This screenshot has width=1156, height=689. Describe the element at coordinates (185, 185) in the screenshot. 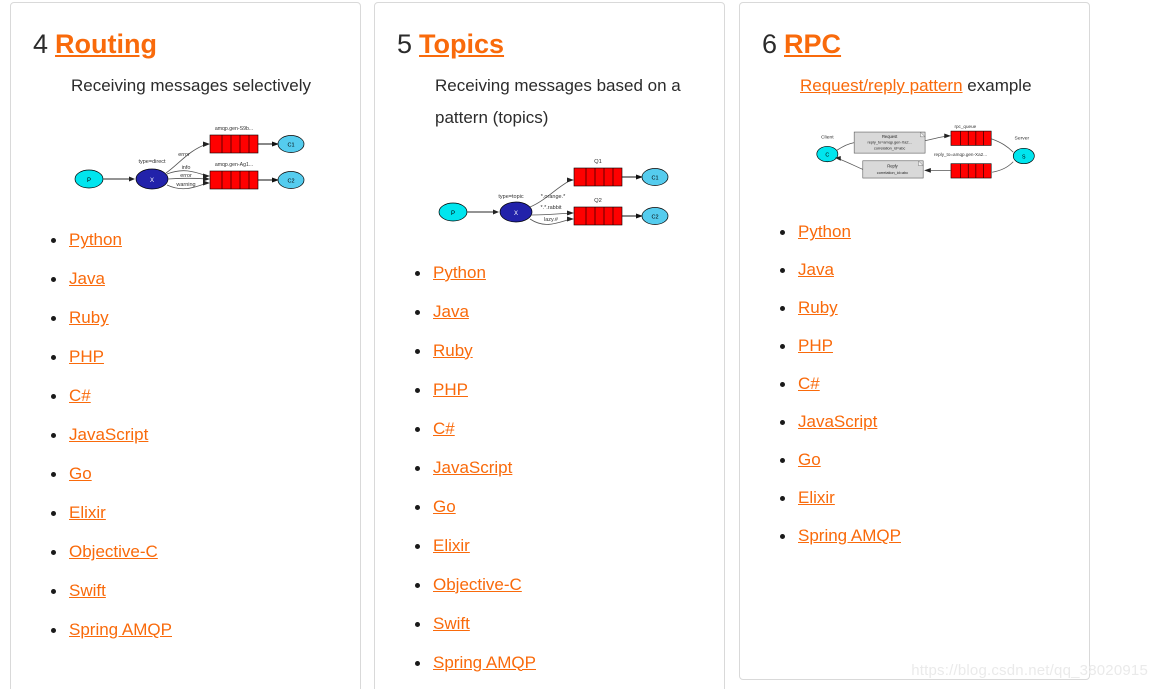

I see `binding-key-b3: warning` at that location.